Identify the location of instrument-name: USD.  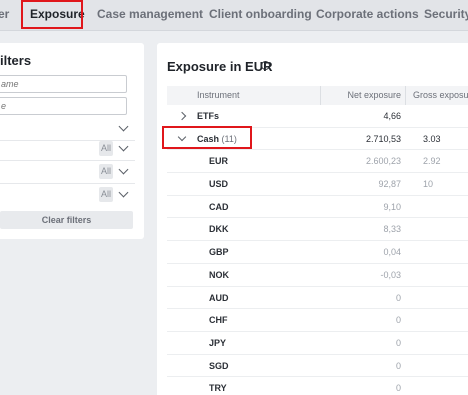
(219, 184).